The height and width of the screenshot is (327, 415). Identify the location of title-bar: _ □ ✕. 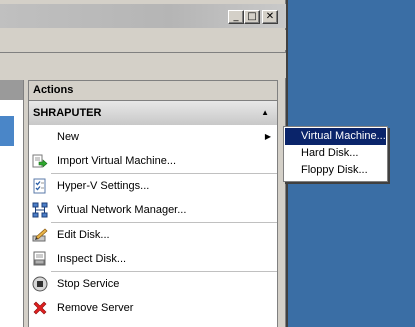
(143, 16).